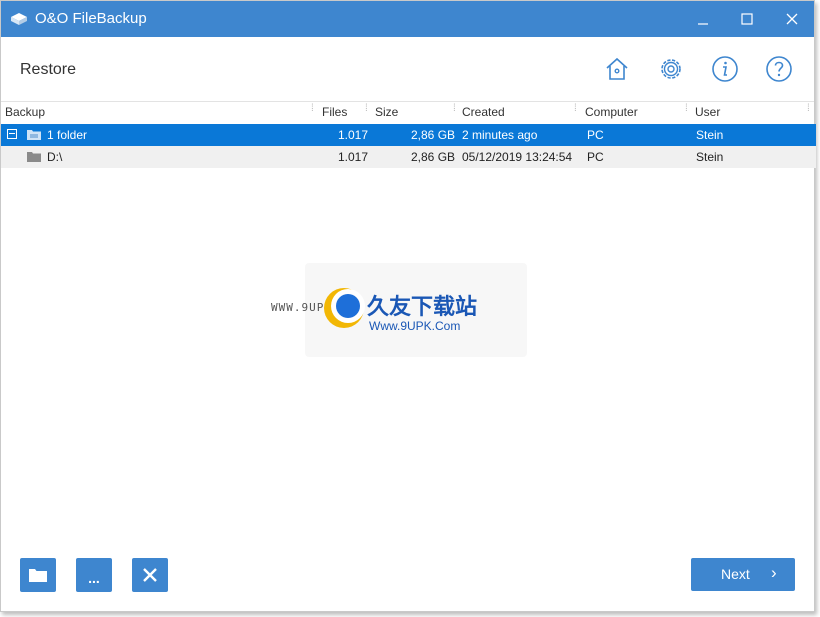 The image size is (820, 617). I want to click on watermark-logo, so click(344, 308).